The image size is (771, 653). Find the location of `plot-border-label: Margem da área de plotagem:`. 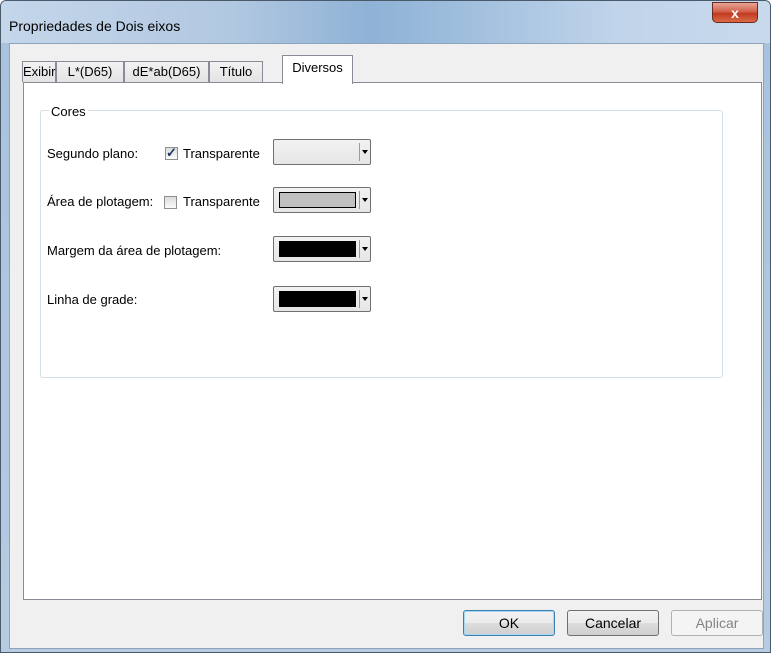

plot-border-label: Margem da área de plotagem: is located at coordinates (134, 250).